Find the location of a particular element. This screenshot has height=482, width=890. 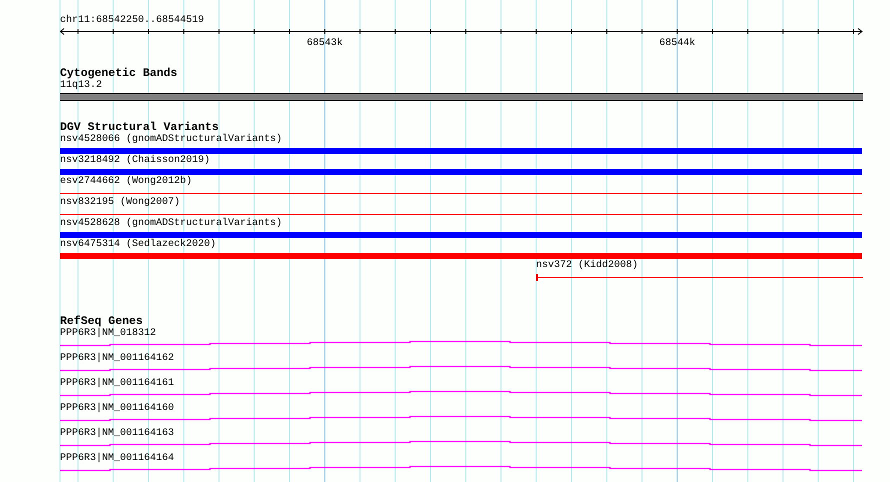

variant-label: nsv832195 (Wong2007) is located at coordinates (120, 203).